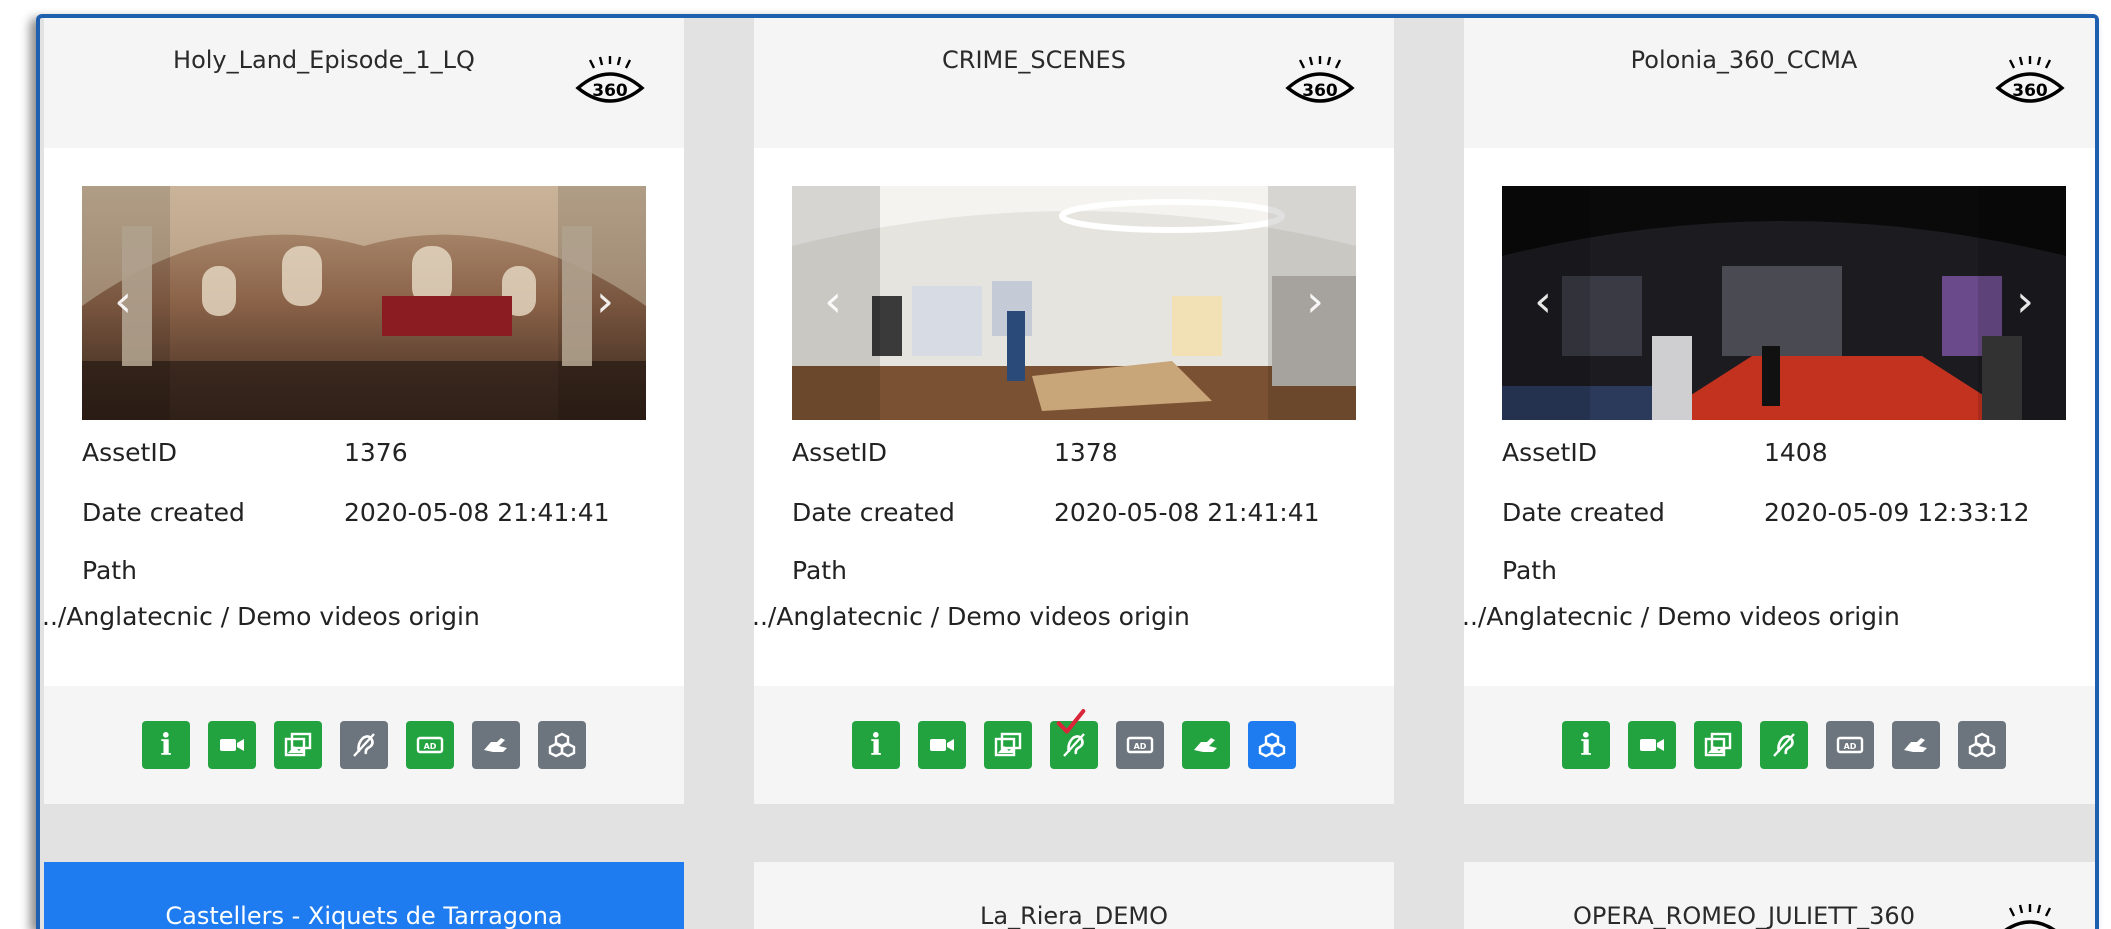  Describe the element at coordinates (1086, 452) in the screenshot. I see `asset-id-value: 1378` at that location.